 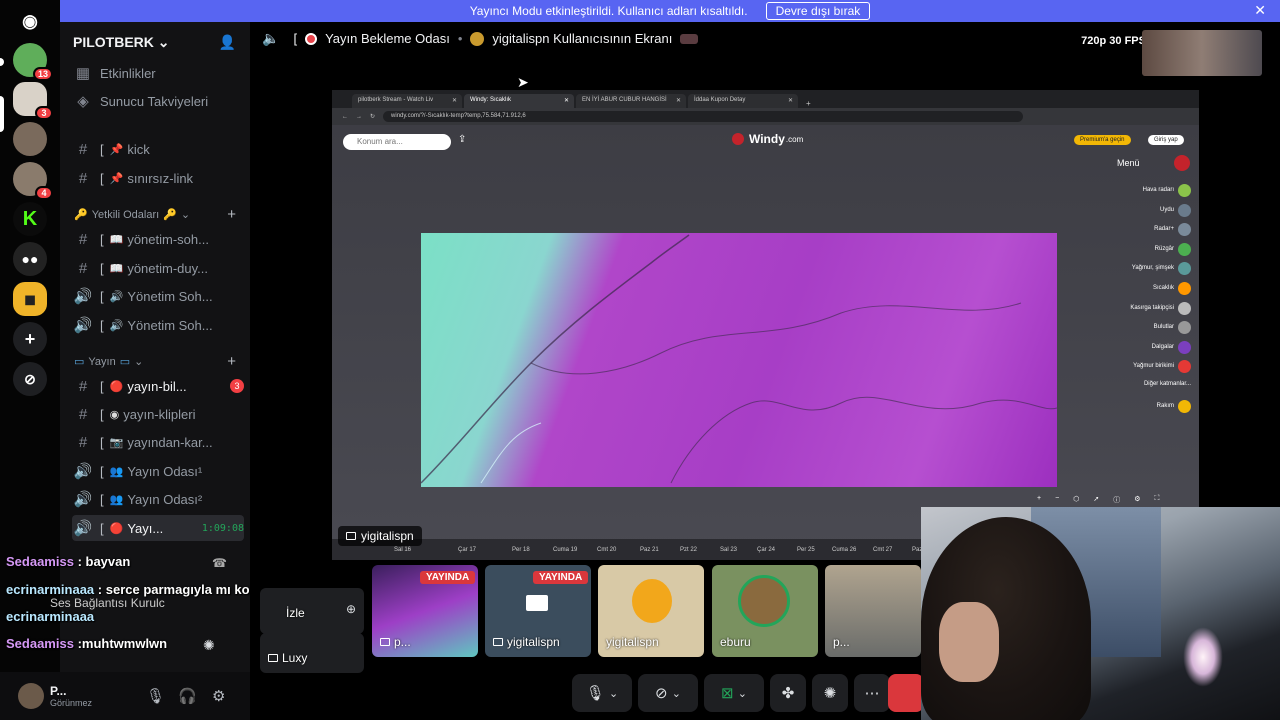 What do you see at coordinates (1156, 500) in the screenshot?
I see `fullscreen-icon: ⛶` at bounding box center [1156, 500].